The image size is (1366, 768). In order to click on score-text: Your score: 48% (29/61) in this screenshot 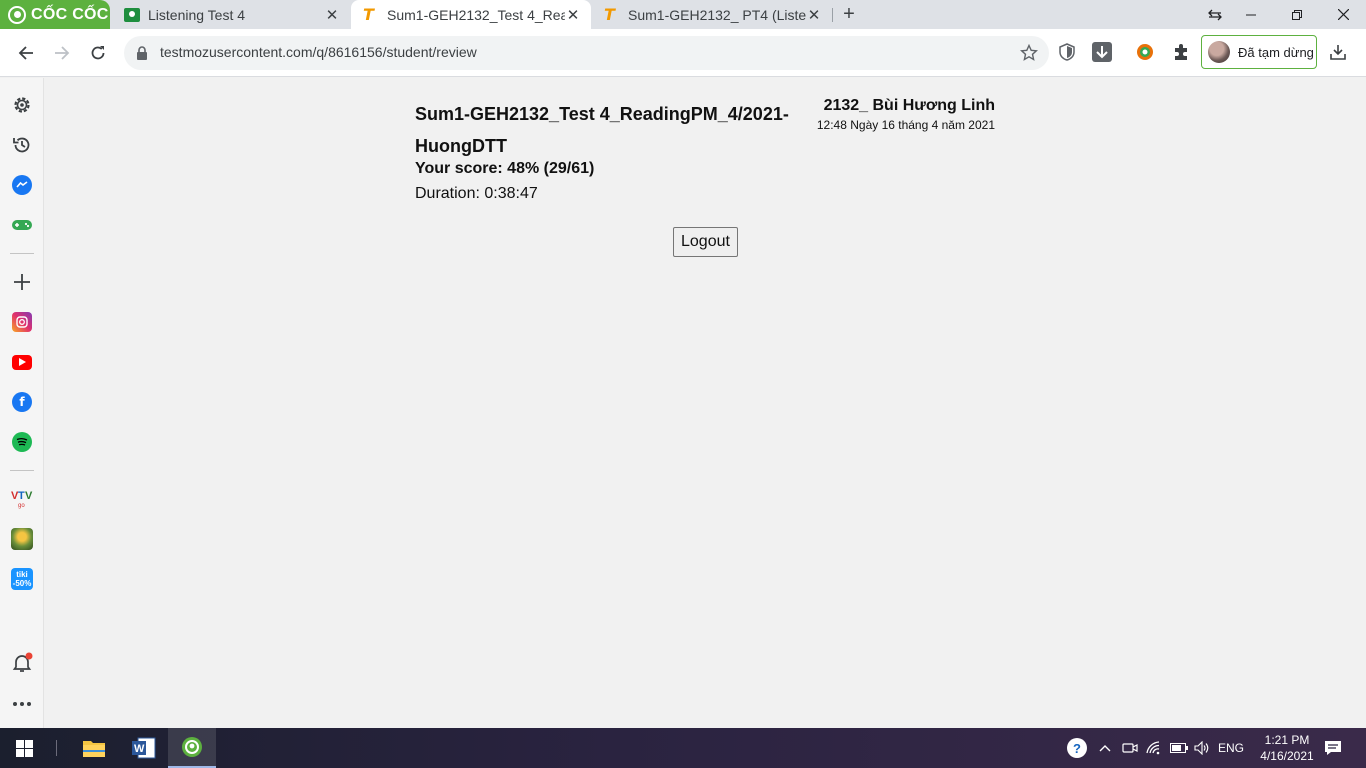, I will do `click(505, 168)`.